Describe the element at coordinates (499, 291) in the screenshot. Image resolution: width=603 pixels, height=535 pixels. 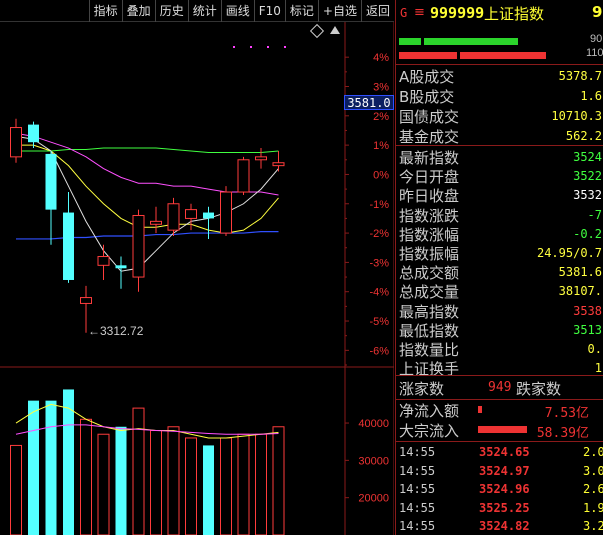
I see `quote-row: 总成交量 38107.` at that location.